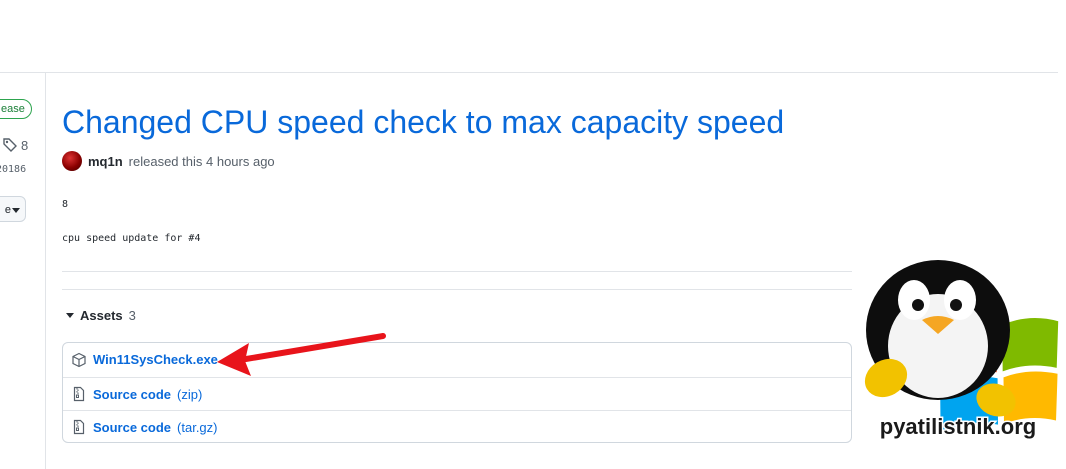 The height and width of the screenshot is (469, 1066). What do you see at coordinates (529, 72) in the screenshot?
I see `header-divider` at bounding box center [529, 72].